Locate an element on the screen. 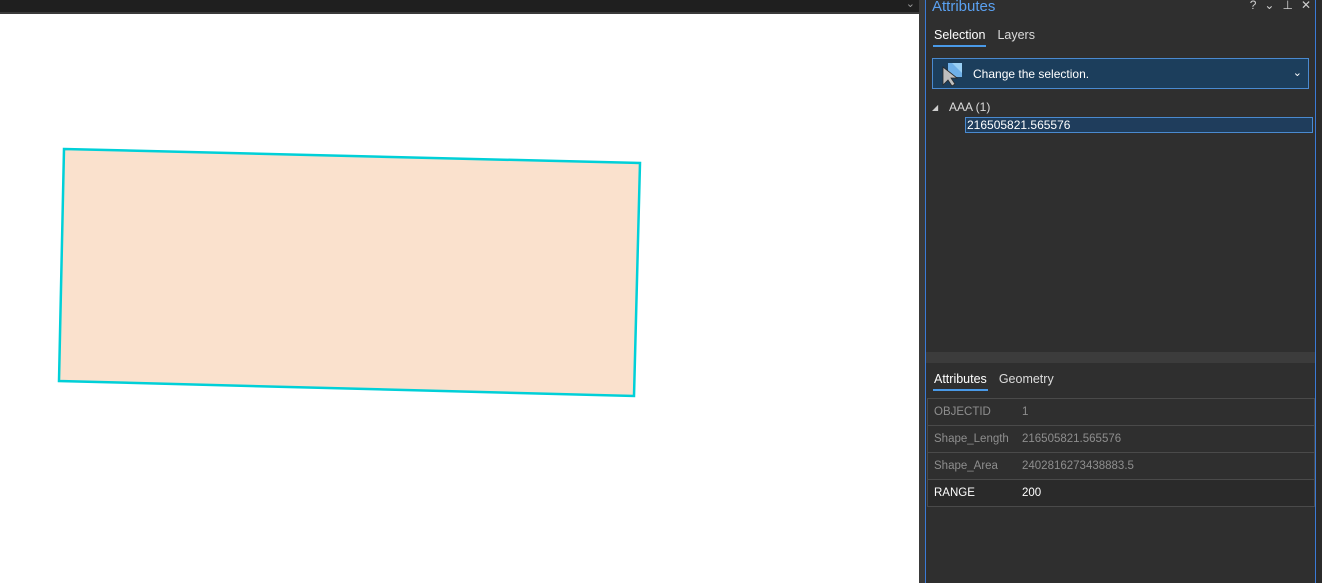  field-name: Shape_Length is located at coordinates (971, 439).